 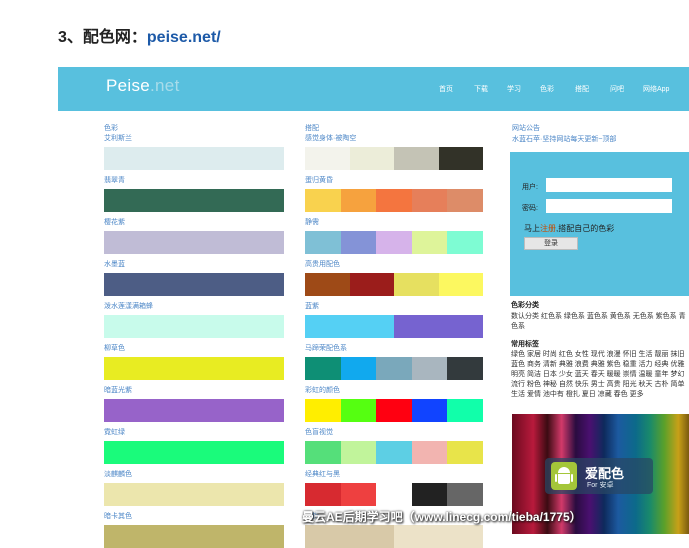 I want to click on register-prompt: 马上注册,搭配自己的色彩, so click(x=569, y=228).